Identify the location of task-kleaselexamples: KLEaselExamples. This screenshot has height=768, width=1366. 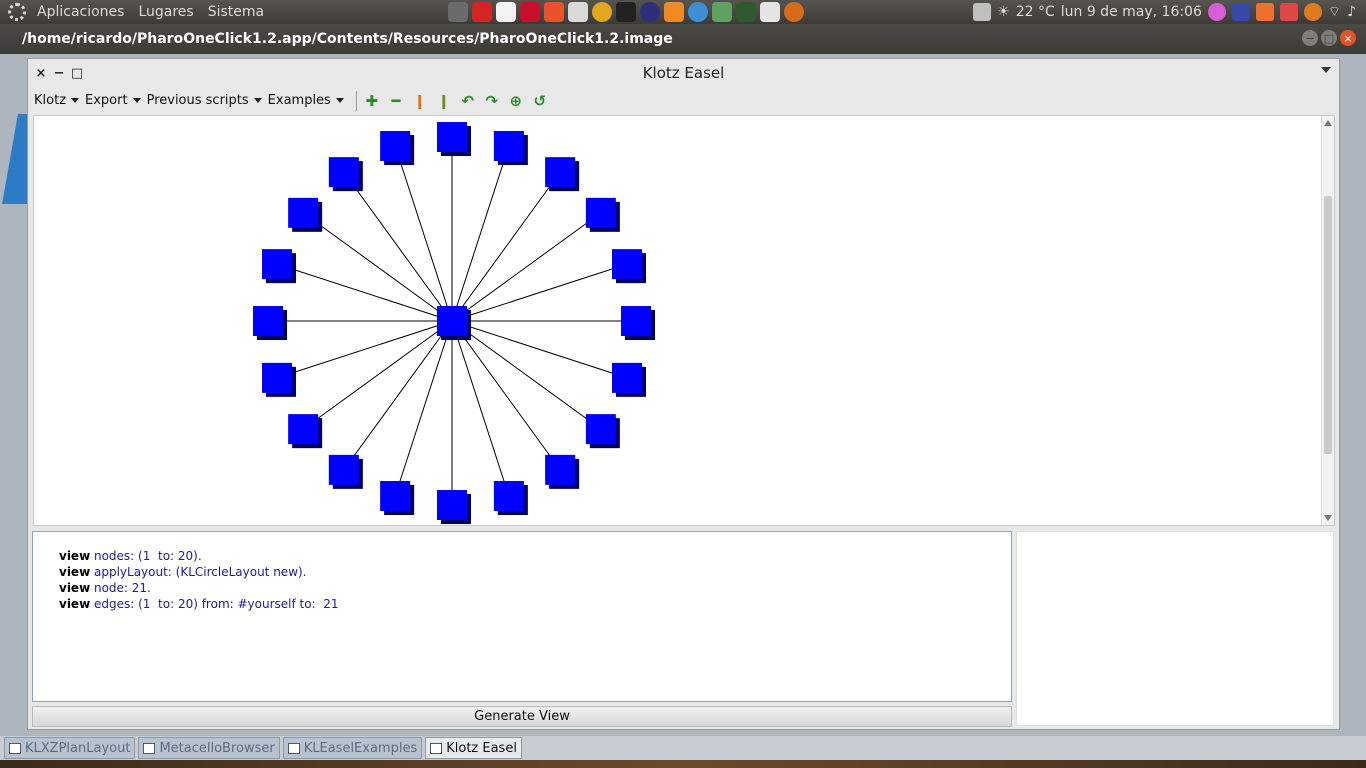
(352, 748).